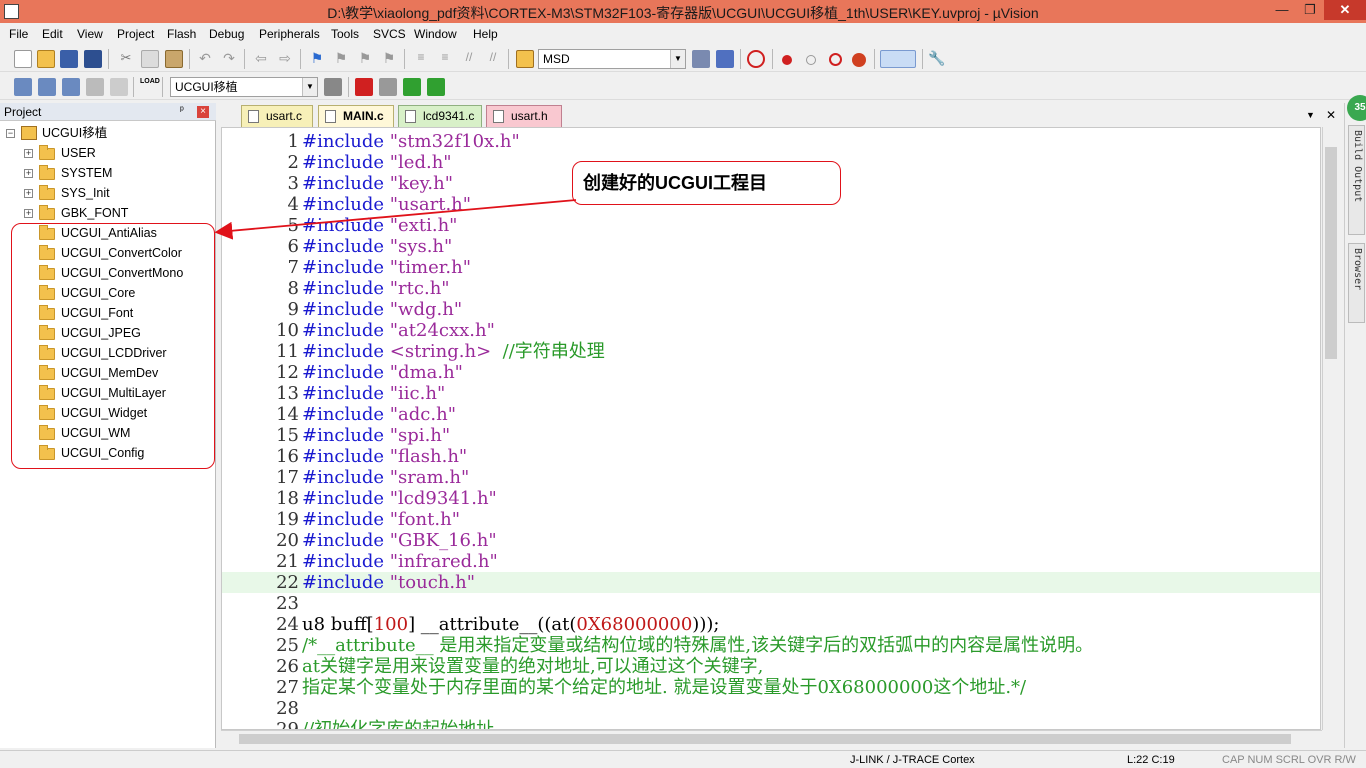 Image resolution: width=1366 pixels, height=768 pixels. I want to click on pin-icon: ᵖ, so click(182, 110).